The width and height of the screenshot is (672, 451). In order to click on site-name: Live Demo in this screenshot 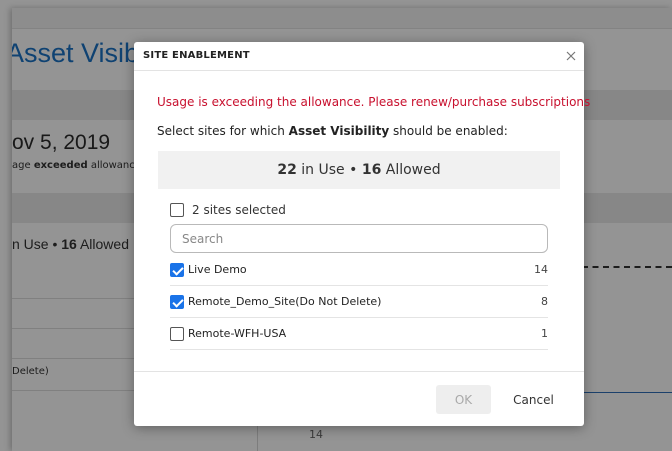, I will do `click(217, 269)`.